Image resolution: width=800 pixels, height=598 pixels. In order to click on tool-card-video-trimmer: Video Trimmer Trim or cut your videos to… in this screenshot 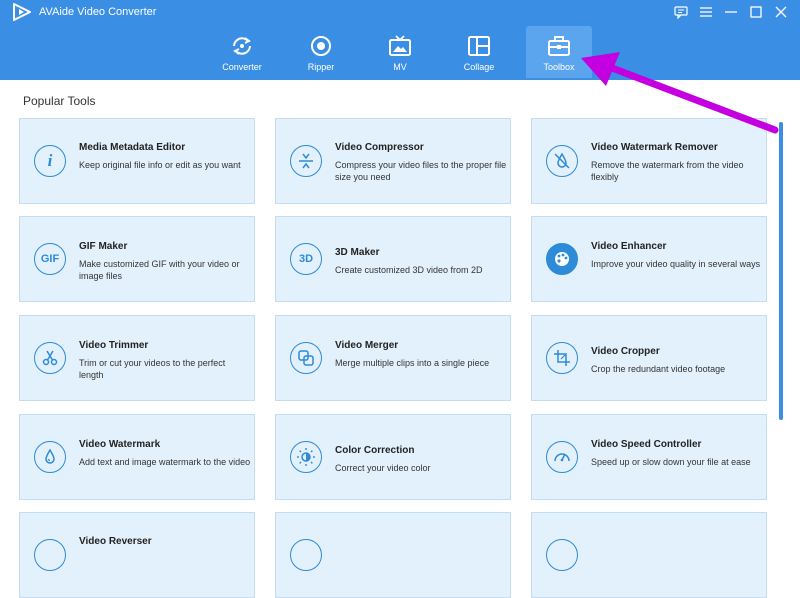, I will do `click(137, 358)`.